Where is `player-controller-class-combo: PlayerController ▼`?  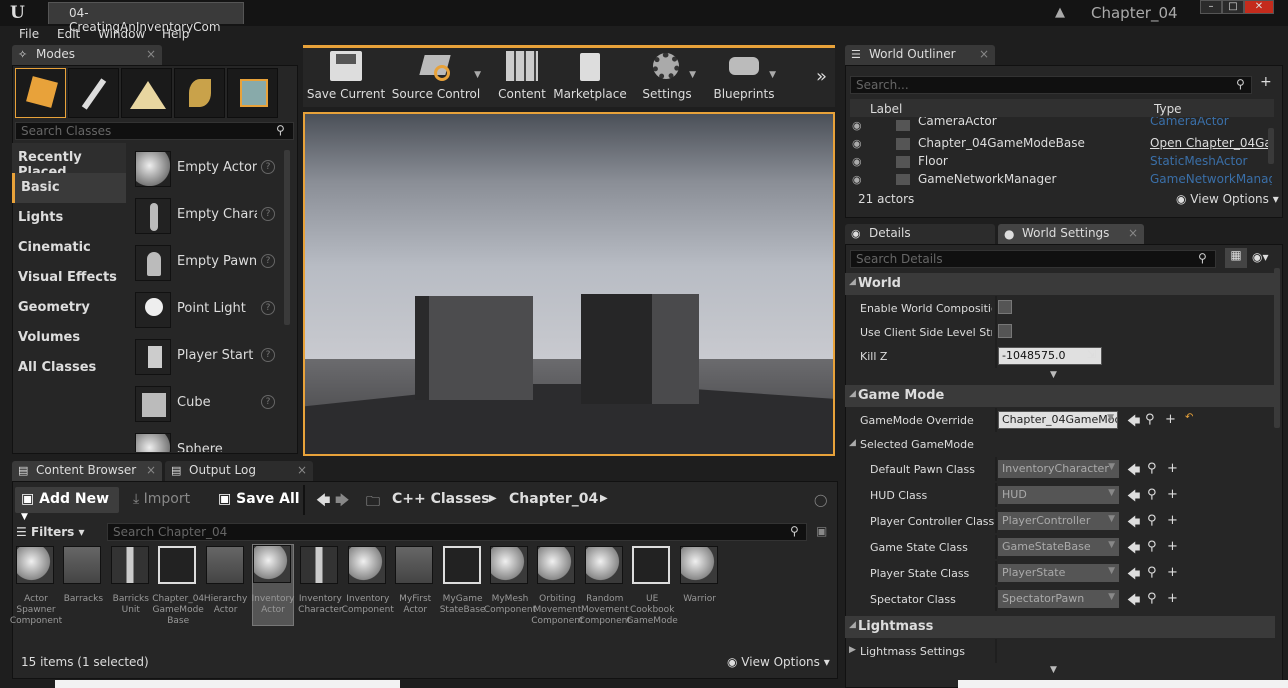
player-controller-class-combo: PlayerController ▼ is located at coordinates (1058, 521).